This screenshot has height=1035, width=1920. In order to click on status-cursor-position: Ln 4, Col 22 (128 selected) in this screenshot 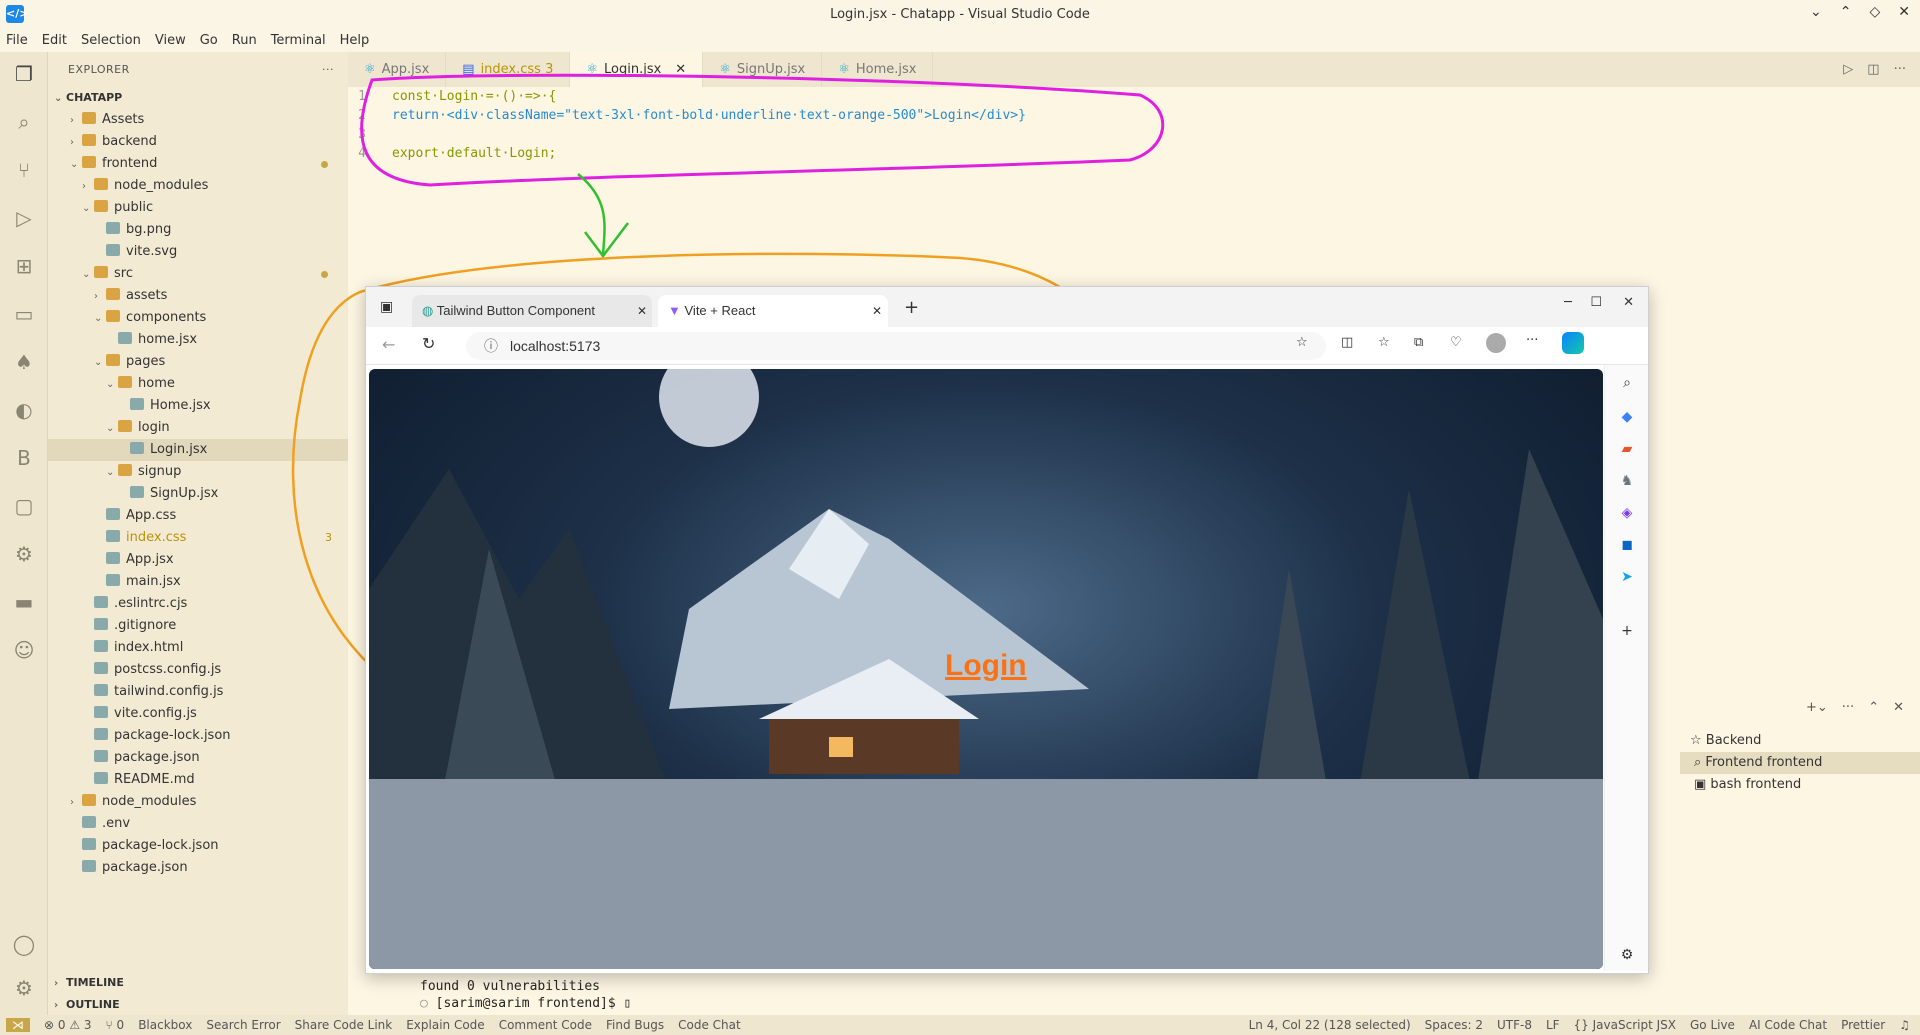, I will do `click(1330, 1025)`.